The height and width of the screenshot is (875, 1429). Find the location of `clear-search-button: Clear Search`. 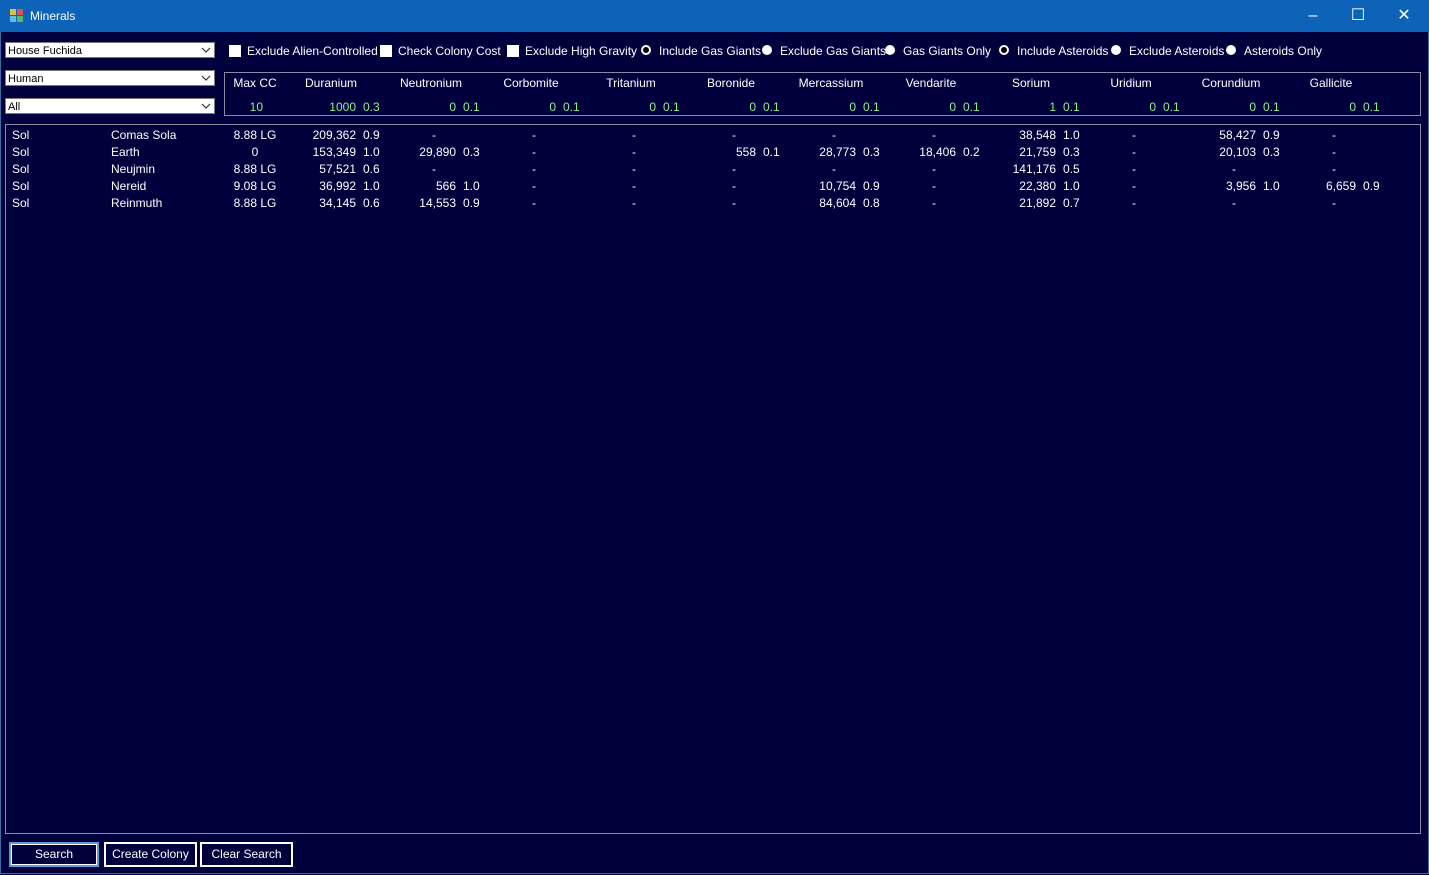

clear-search-button: Clear Search is located at coordinates (246, 854).